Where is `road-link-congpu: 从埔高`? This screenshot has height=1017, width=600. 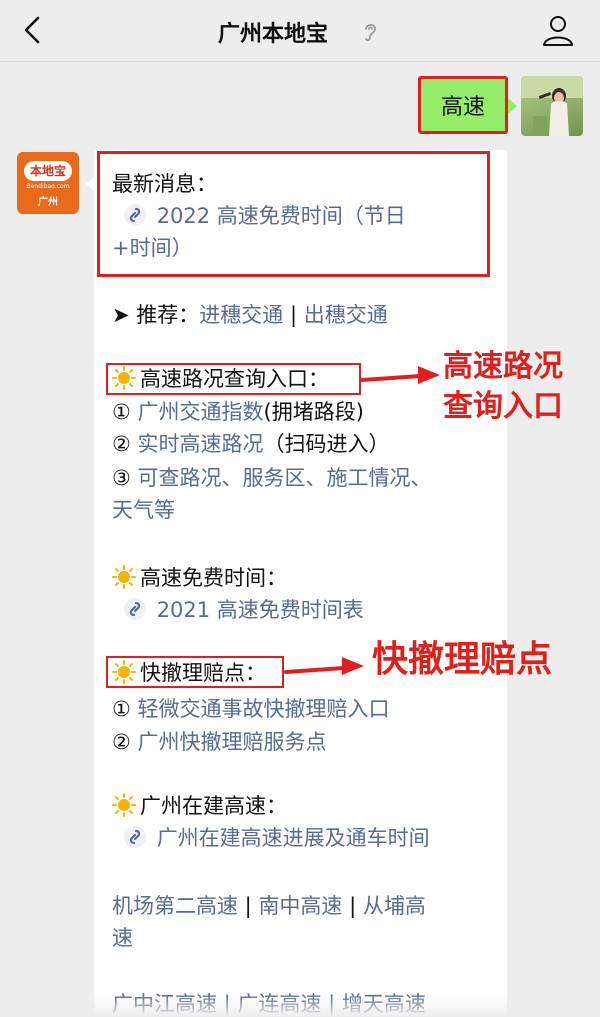
road-link-congpu: 从埔高 is located at coordinates (394, 906).